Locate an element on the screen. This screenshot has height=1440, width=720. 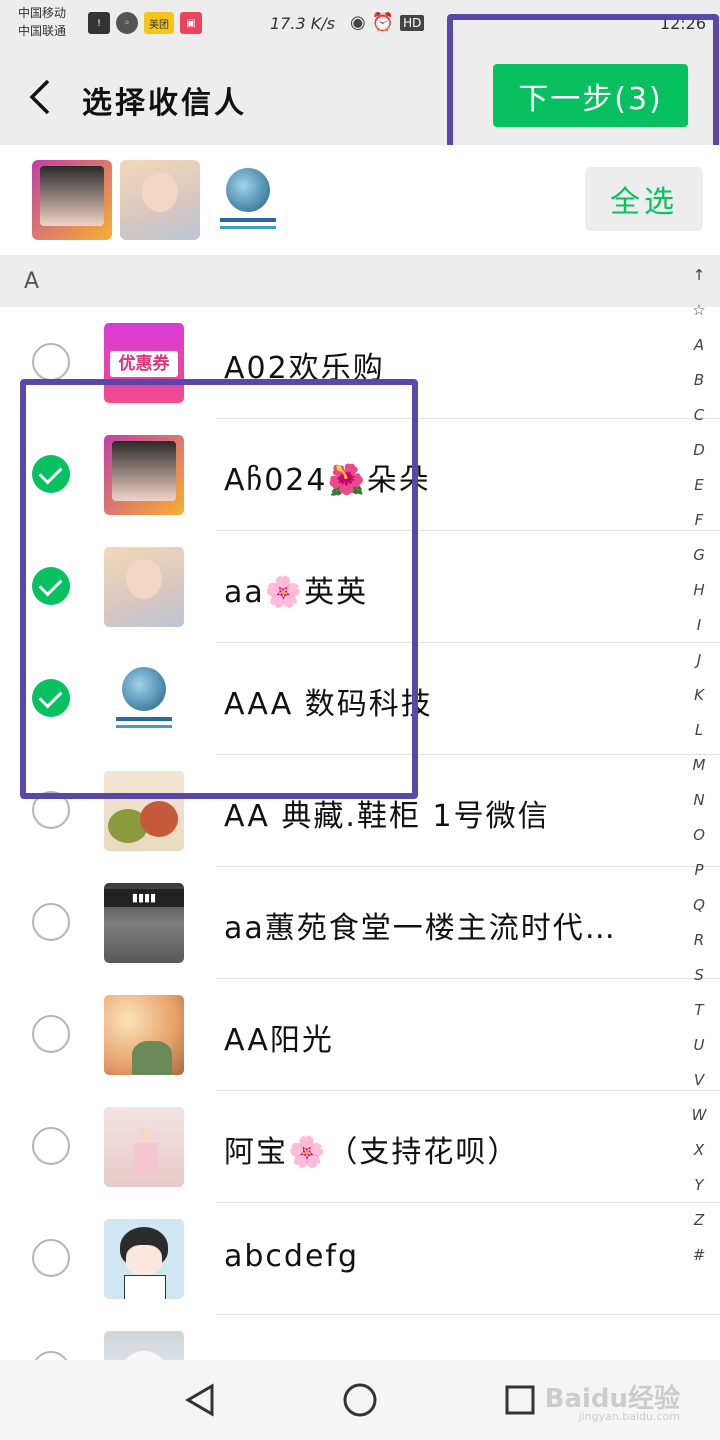
circle-home-icon is located at coordinates (360, 1400).